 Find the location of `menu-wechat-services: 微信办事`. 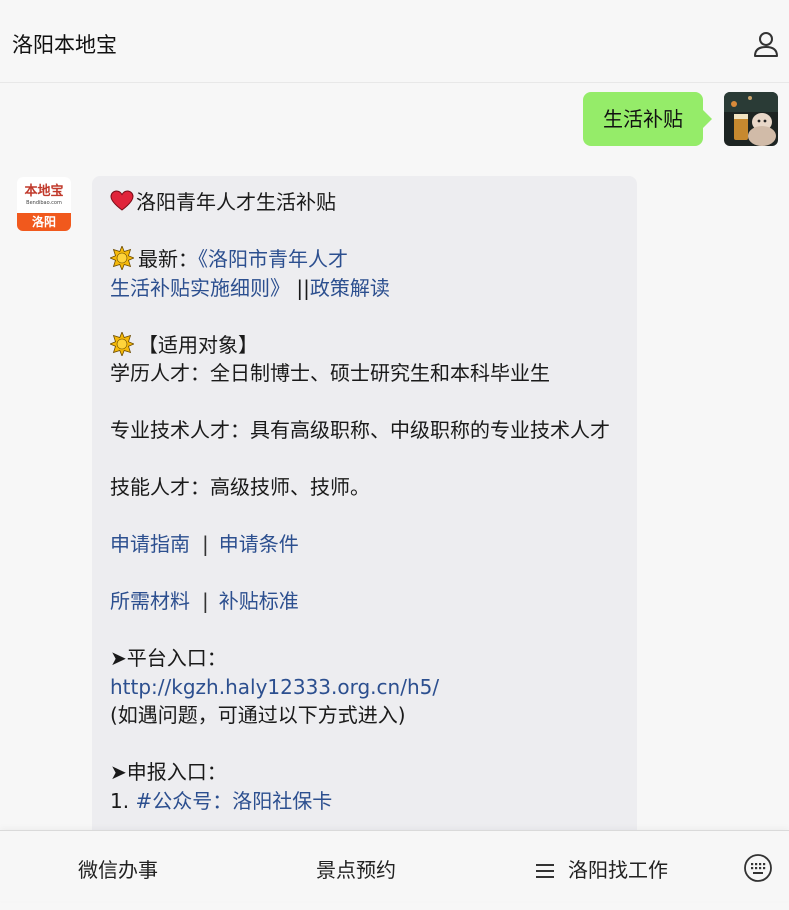

menu-wechat-services: 微信办事 is located at coordinates (118, 866).